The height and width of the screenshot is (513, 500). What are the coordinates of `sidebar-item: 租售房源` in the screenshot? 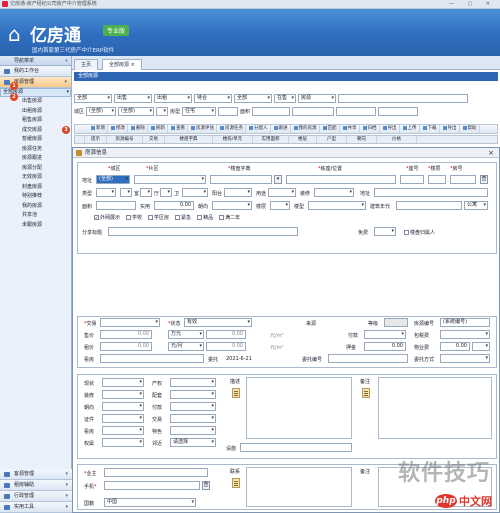 It's located at (35, 121).